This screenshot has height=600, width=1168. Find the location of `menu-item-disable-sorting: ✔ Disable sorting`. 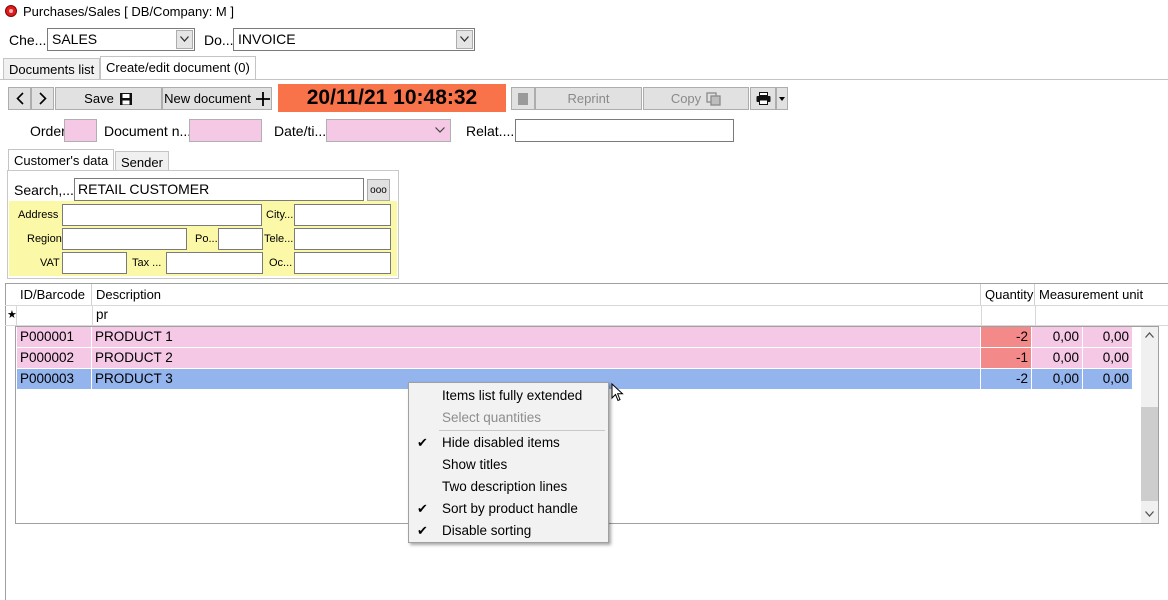

menu-item-disable-sorting: ✔ Disable sorting is located at coordinates (508, 531).